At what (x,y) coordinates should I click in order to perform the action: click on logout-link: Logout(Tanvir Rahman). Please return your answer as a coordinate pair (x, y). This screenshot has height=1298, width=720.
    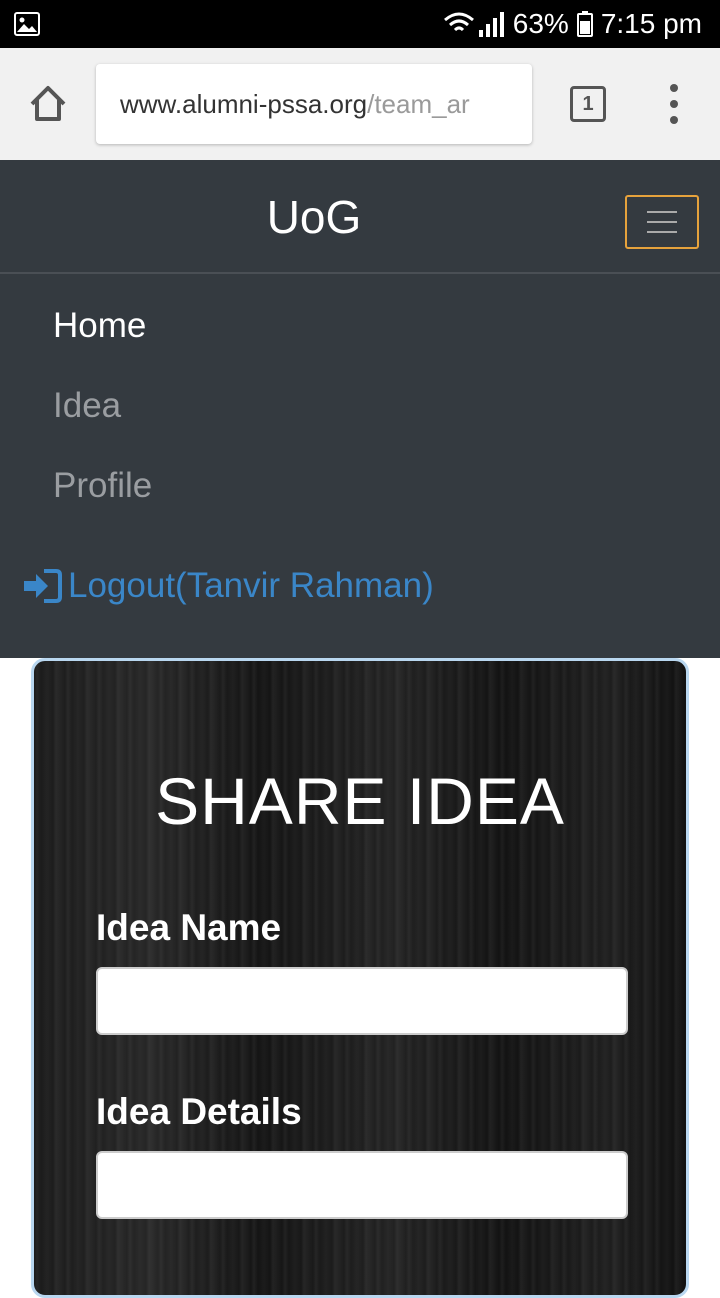
    Looking at the image, I should click on (228, 586).